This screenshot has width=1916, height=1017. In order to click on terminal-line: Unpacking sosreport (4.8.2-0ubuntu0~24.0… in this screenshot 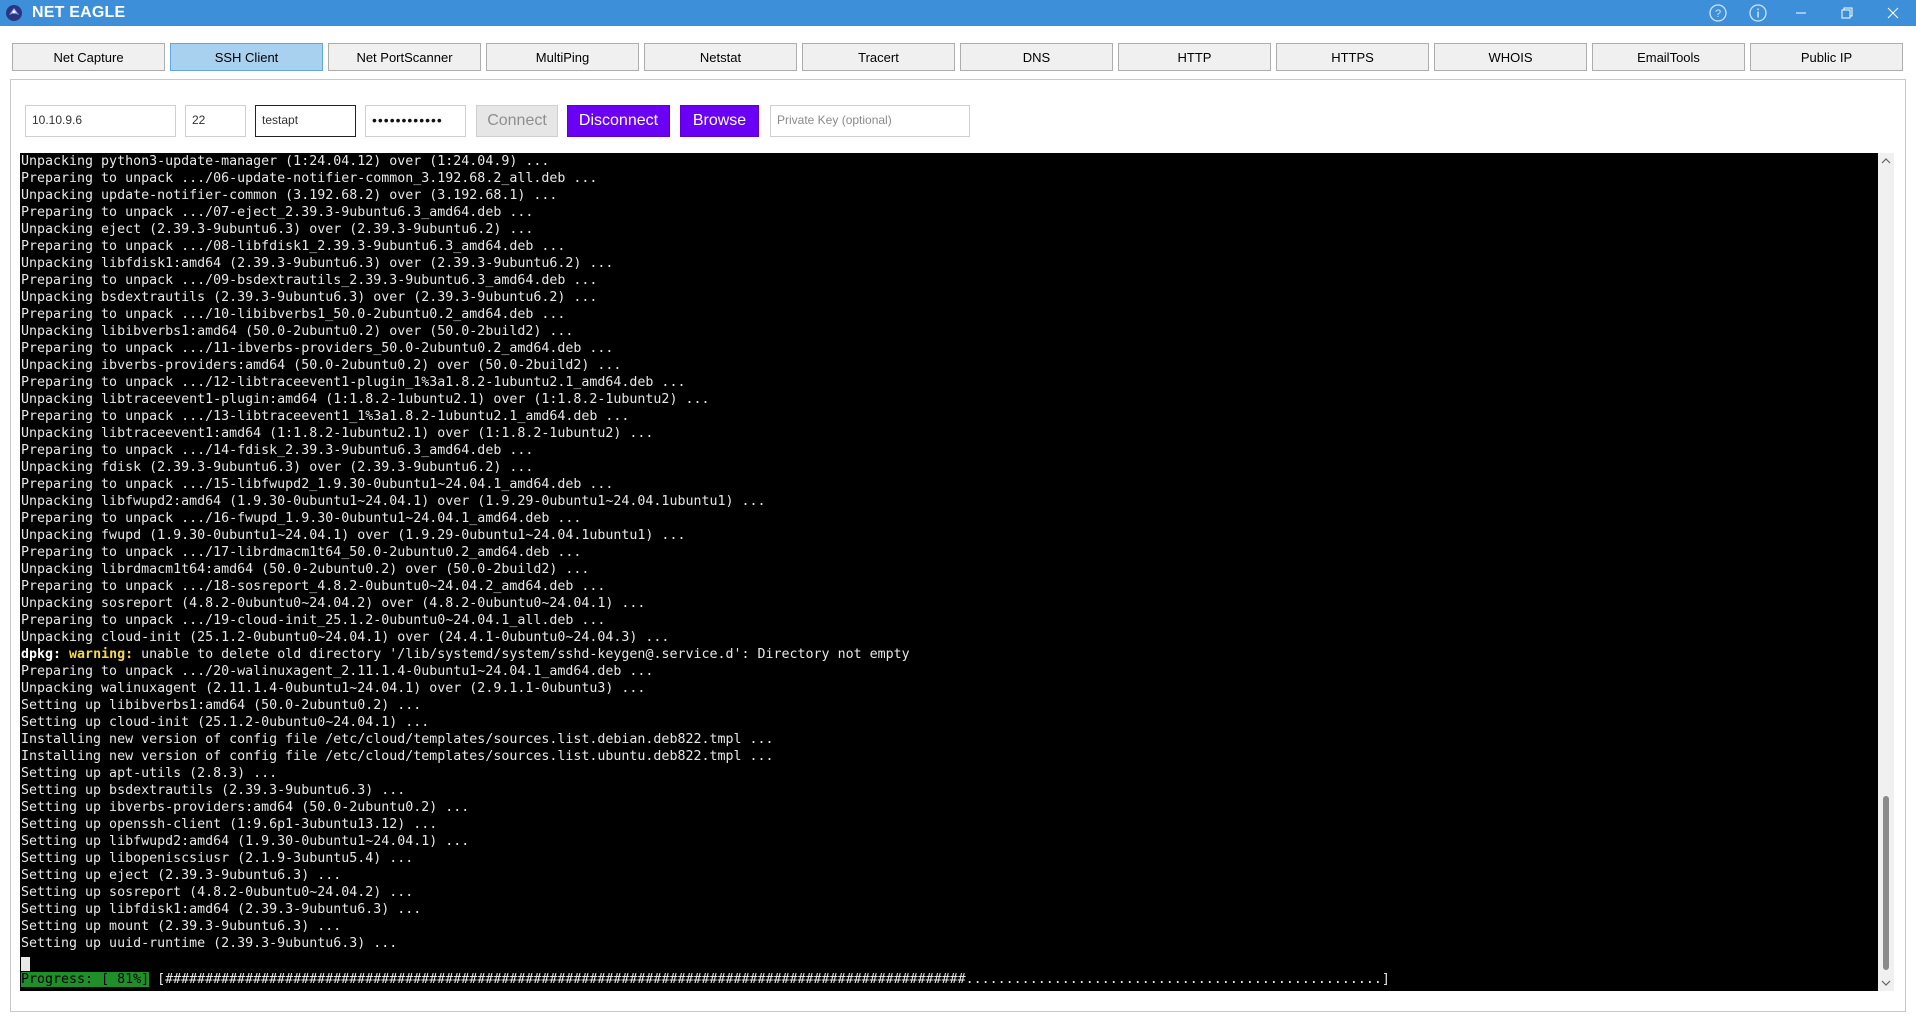, I will do `click(333, 603)`.